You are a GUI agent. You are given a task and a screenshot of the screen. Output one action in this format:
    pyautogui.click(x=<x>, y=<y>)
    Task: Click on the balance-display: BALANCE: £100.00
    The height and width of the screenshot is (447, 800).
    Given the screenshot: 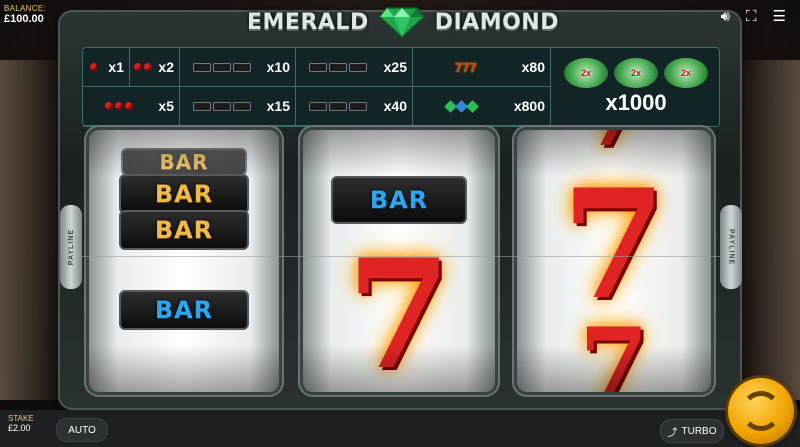 What is the action you would take?
    pyautogui.click(x=25, y=14)
    